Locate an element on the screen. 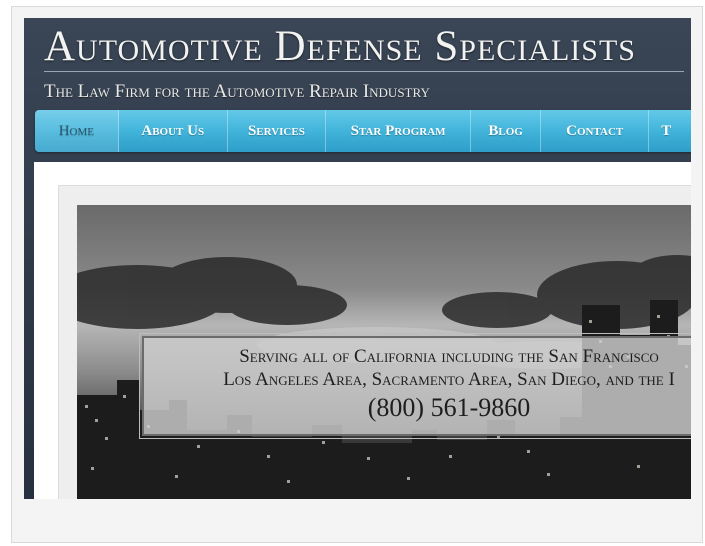  site-title: Automotive Defense Specialists is located at coordinates (340, 46).